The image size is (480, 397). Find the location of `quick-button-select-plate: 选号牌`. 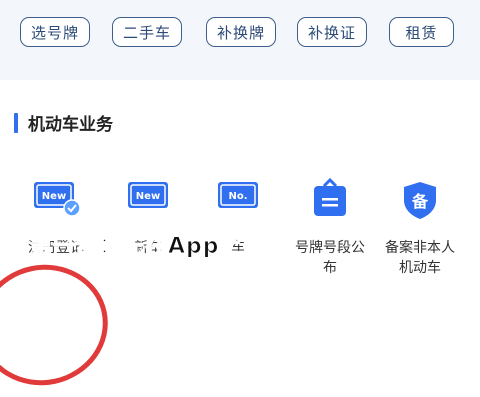

quick-button-select-plate: 选号牌 is located at coordinates (55, 32).